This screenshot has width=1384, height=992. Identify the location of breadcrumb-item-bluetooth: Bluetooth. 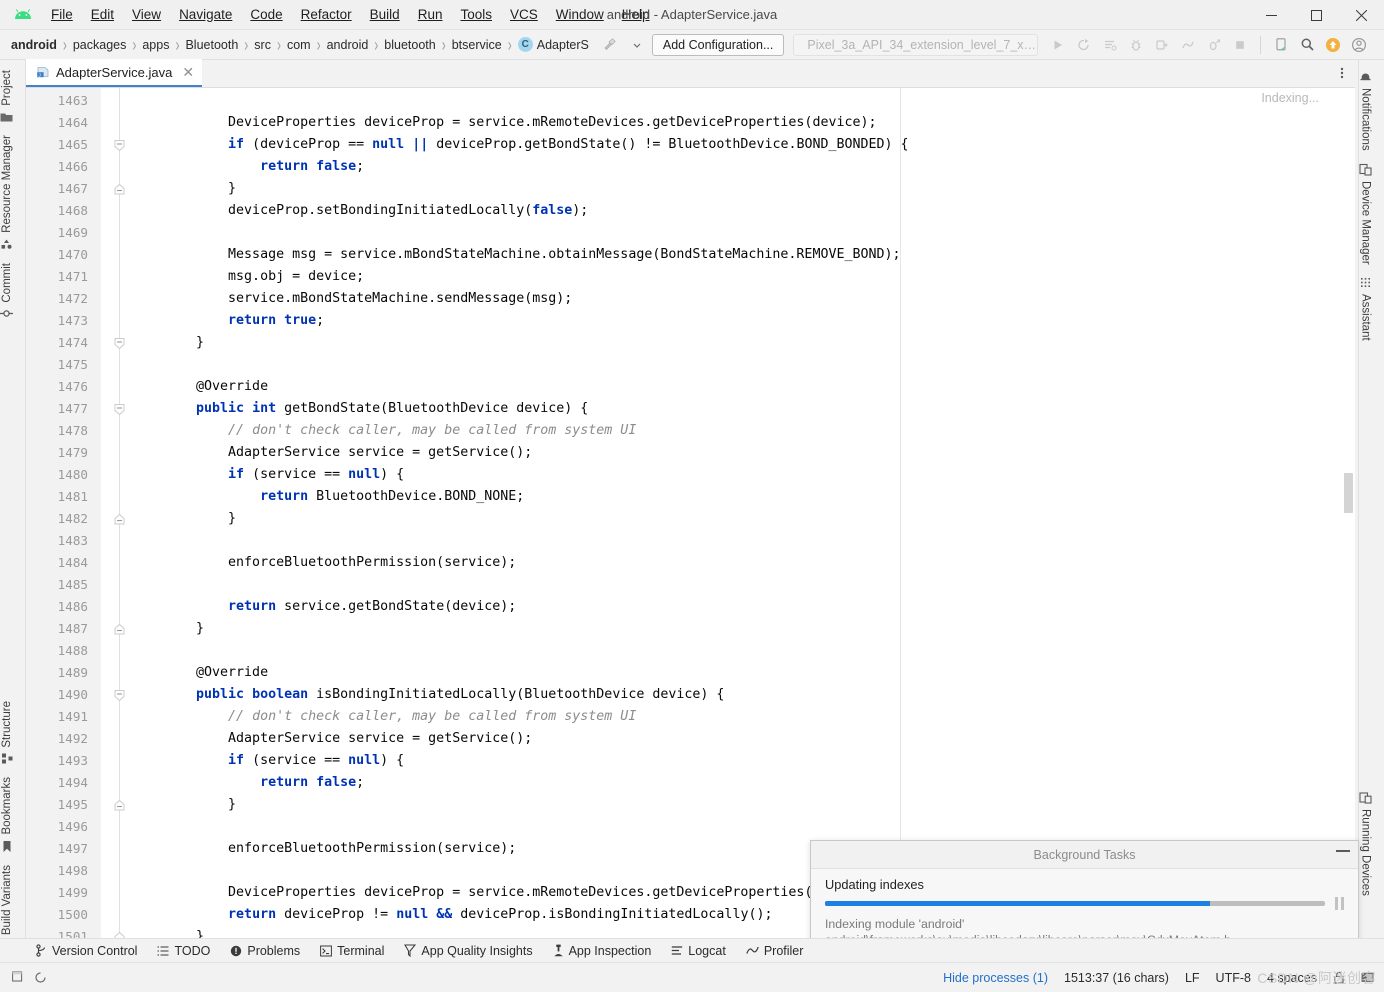
(211, 45).